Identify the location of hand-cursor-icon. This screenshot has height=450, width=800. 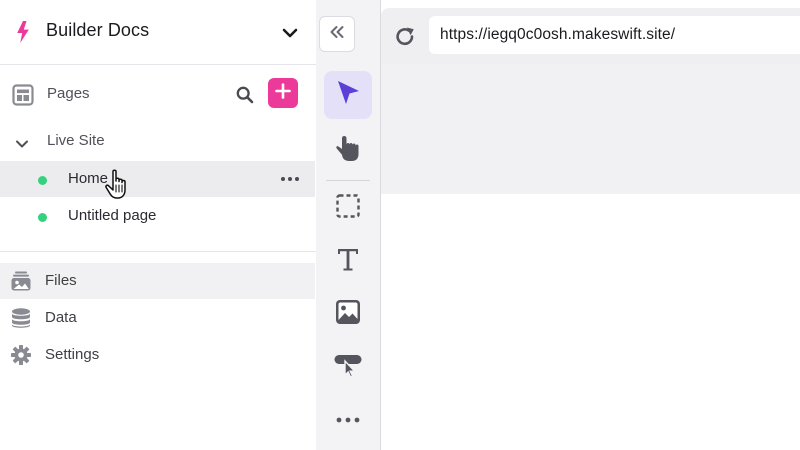
(118, 186).